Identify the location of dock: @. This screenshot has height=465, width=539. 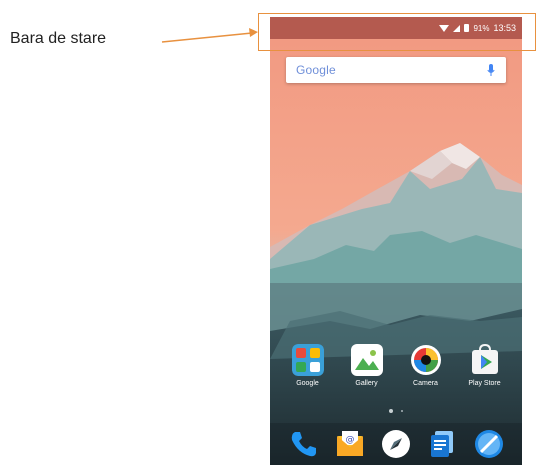
(396, 444).